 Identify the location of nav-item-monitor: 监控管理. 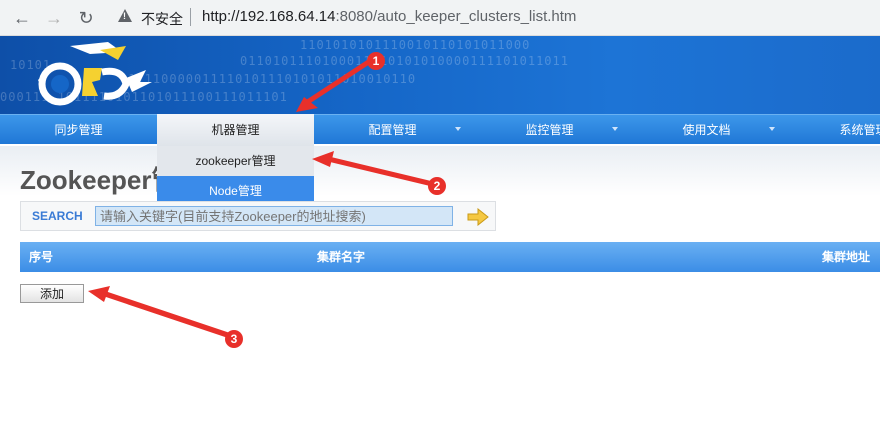
(549, 130).